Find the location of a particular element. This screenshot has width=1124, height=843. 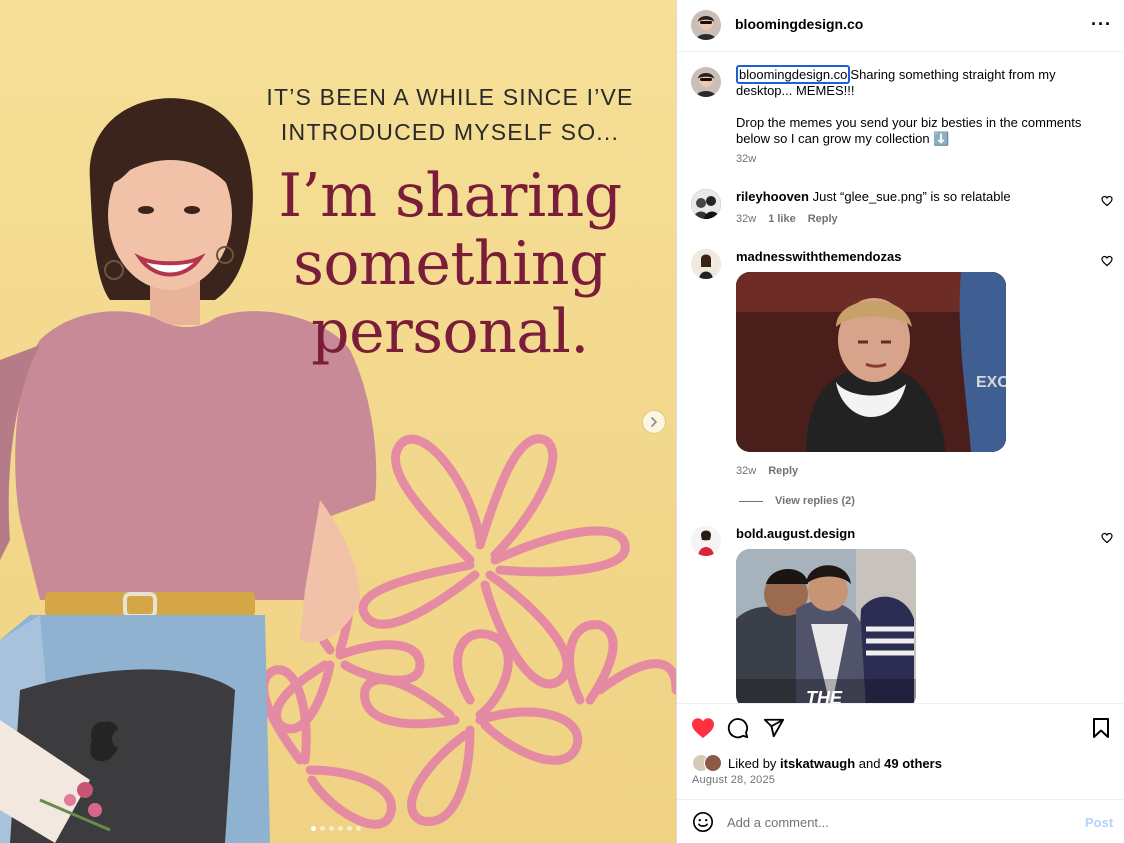

heart-filled-icon is located at coordinates (703, 728).